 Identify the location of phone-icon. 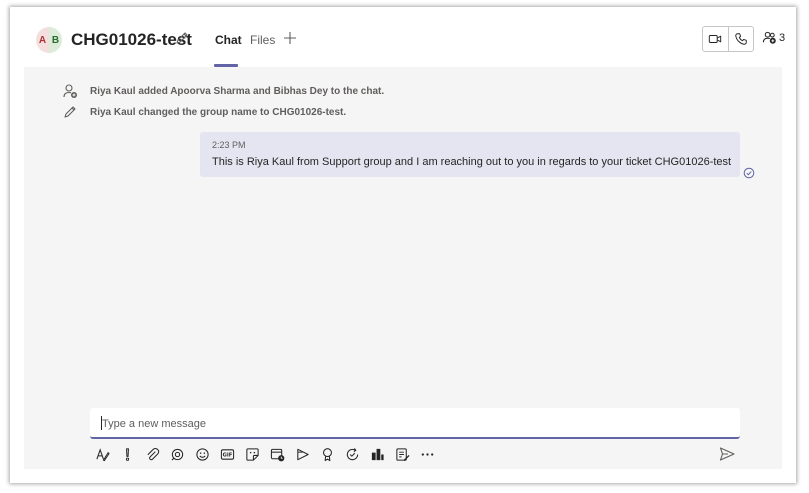
(741, 39).